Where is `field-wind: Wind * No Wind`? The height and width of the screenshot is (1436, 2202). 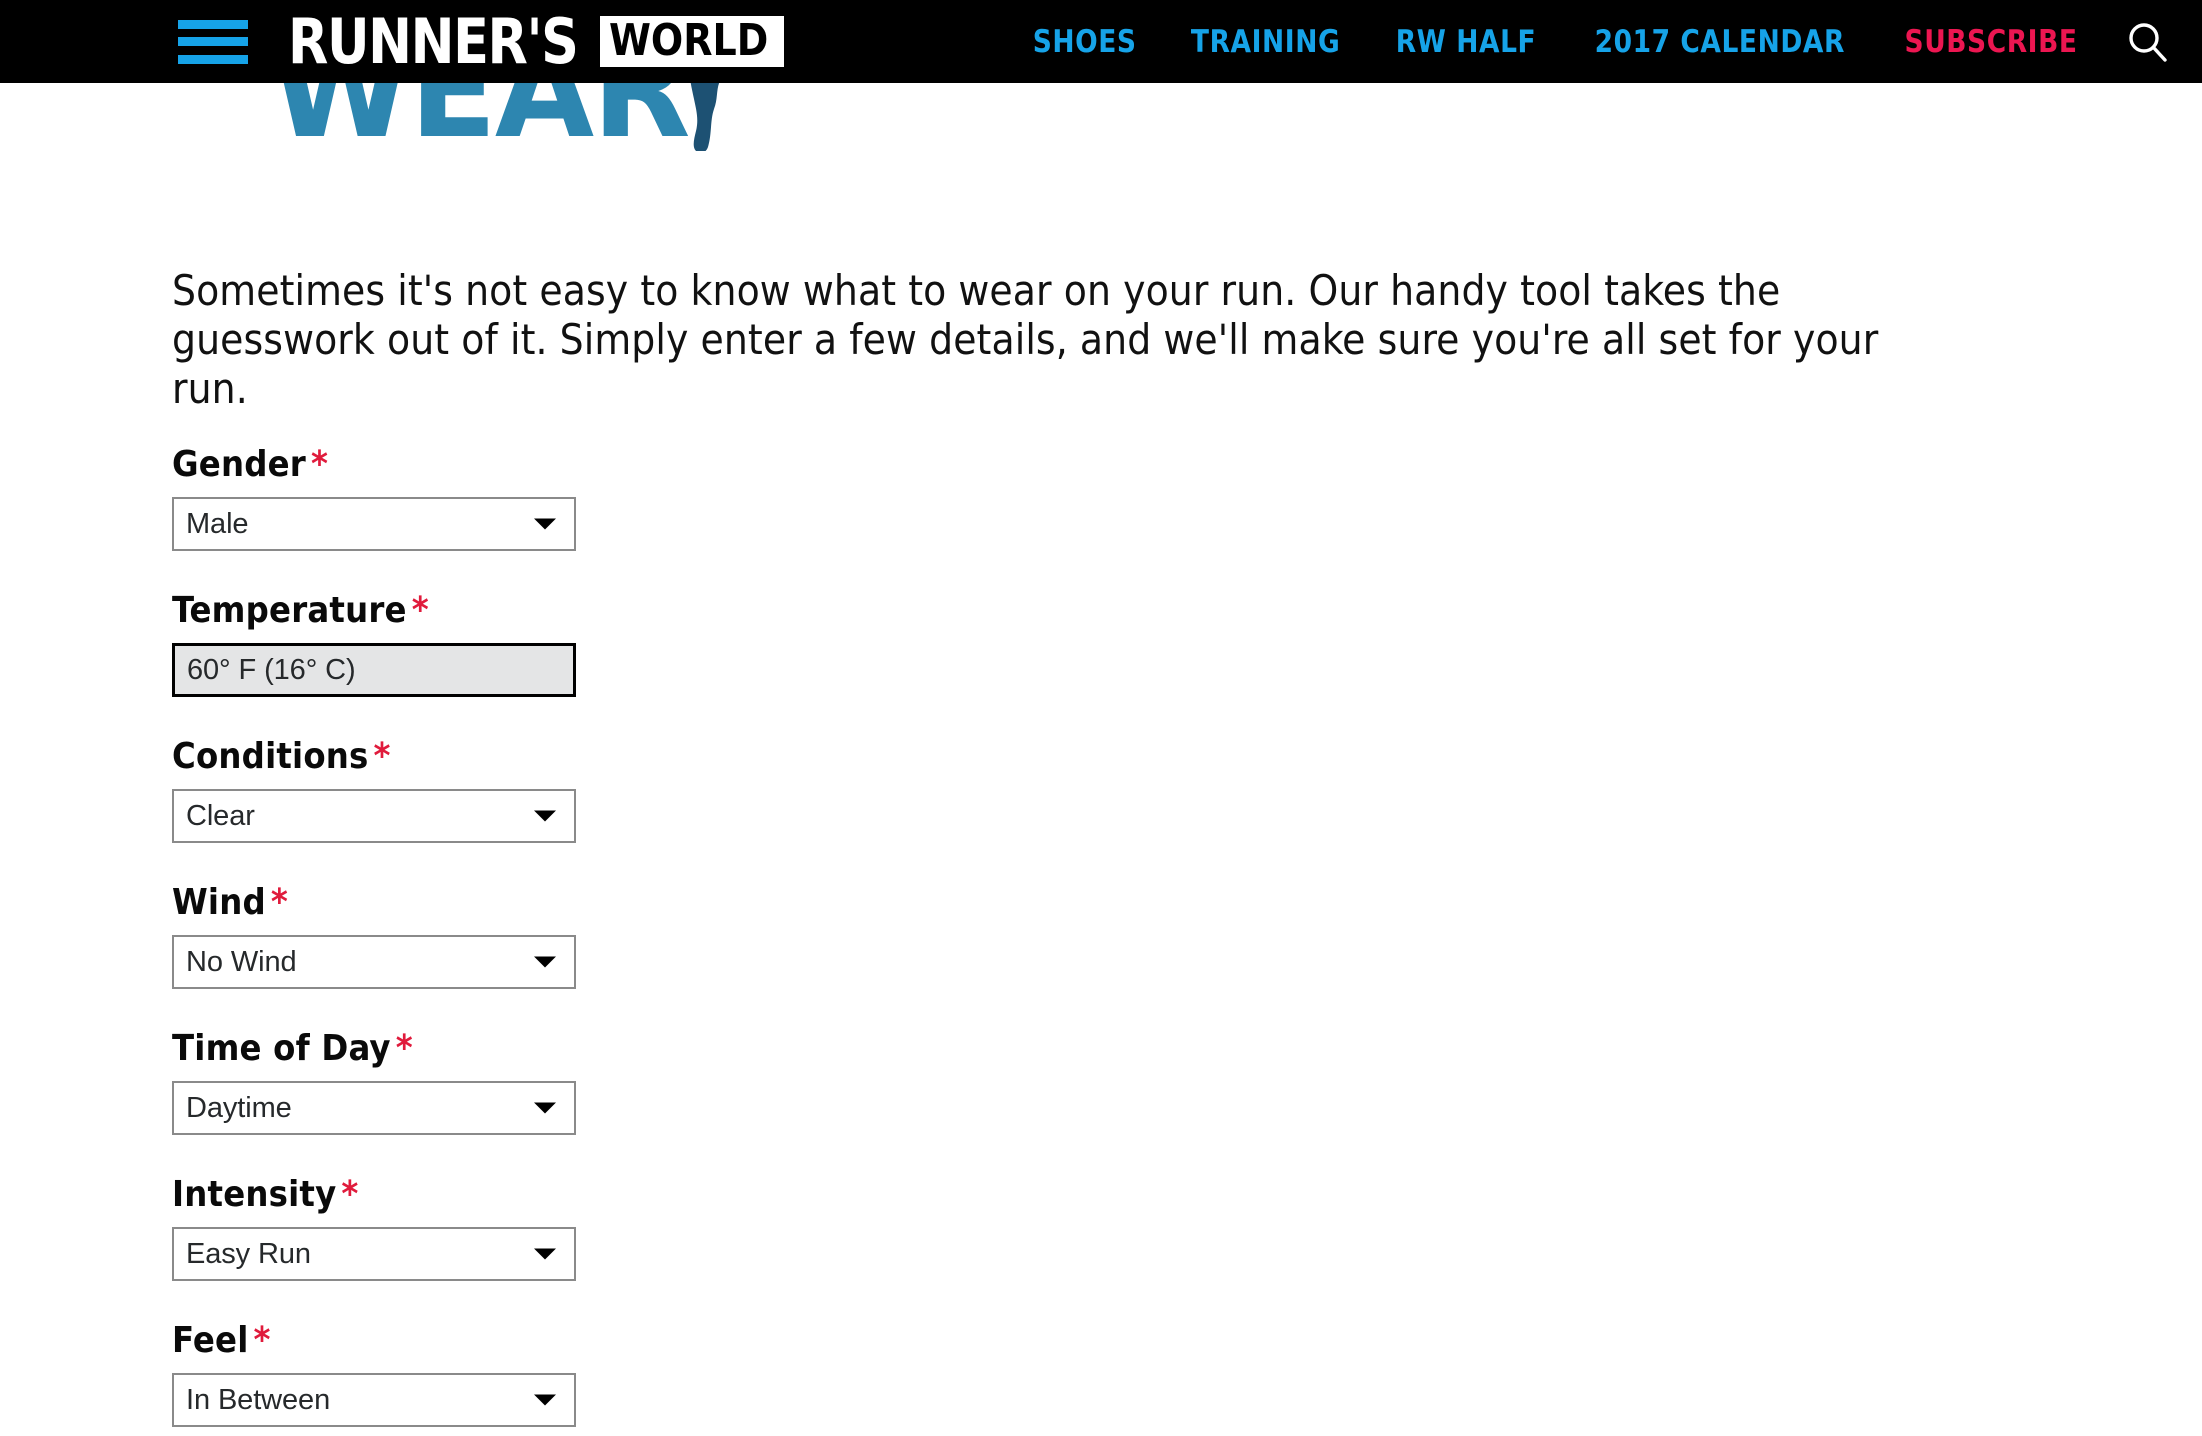
field-wind: Wind * No Wind is located at coordinates (1187, 937).